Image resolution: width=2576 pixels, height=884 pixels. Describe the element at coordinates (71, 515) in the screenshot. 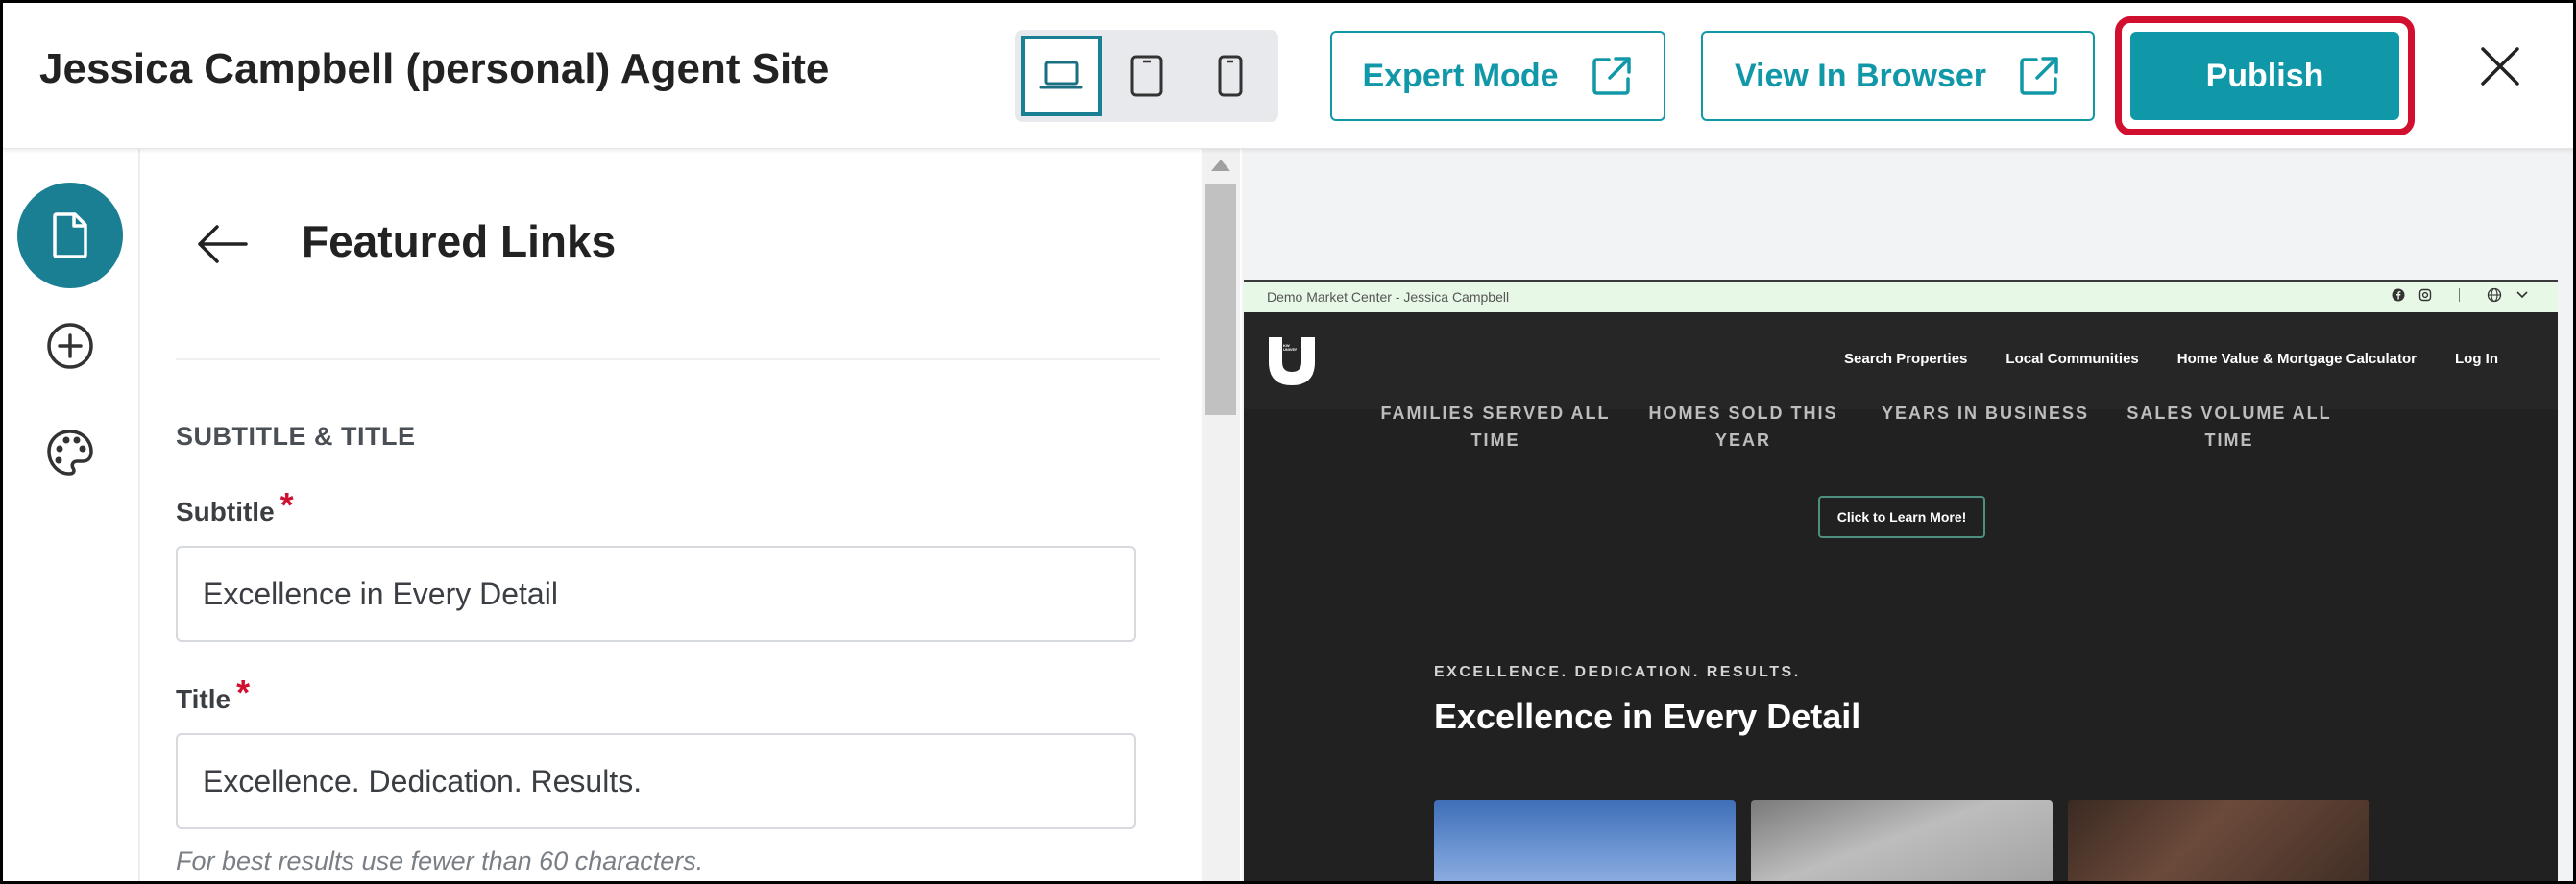

I see `icon-sidebar` at that location.